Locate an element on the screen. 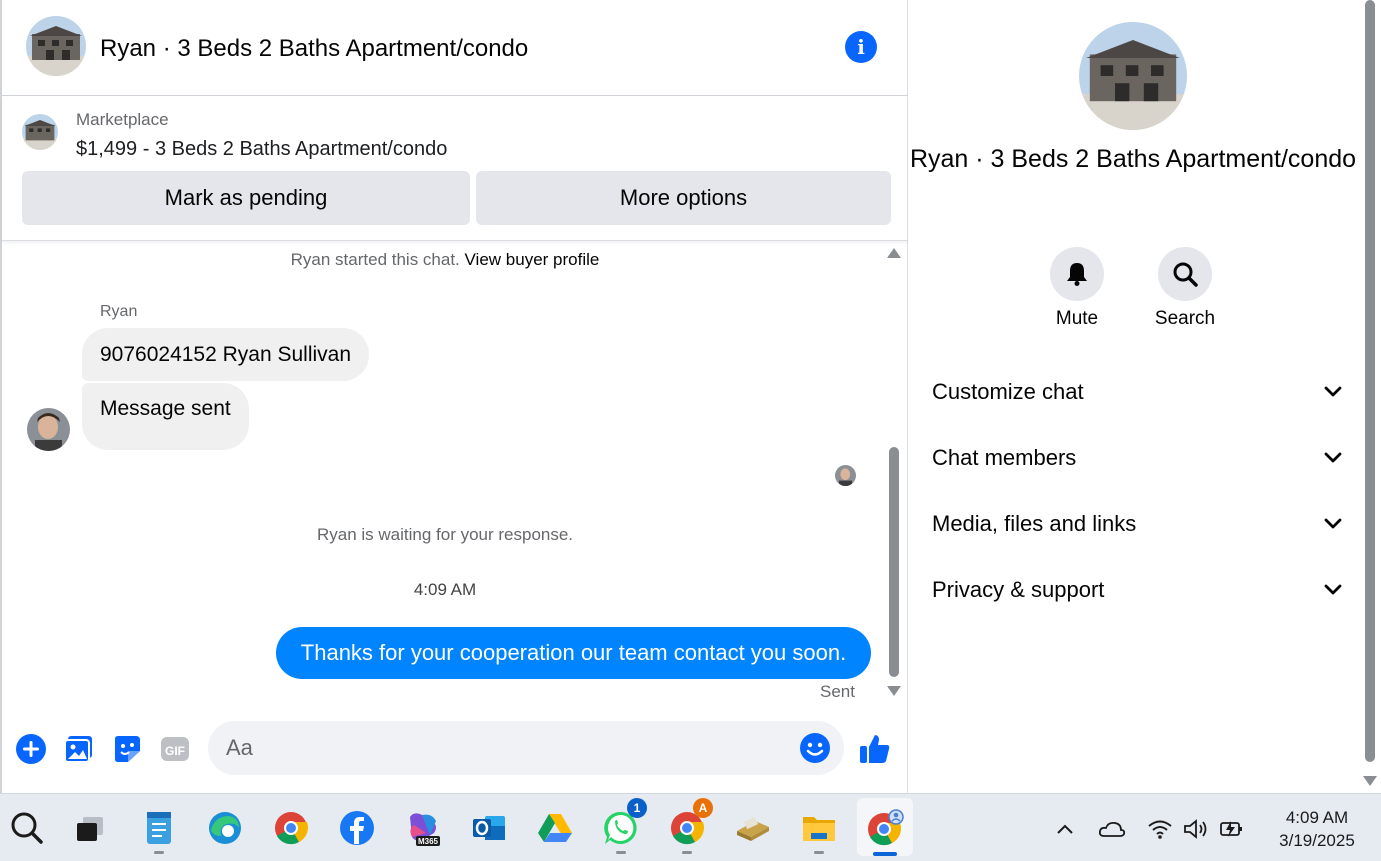 Image resolution: width=1381 pixels, height=861 pixels. listing-avatar is located at coordinates (56, 46).